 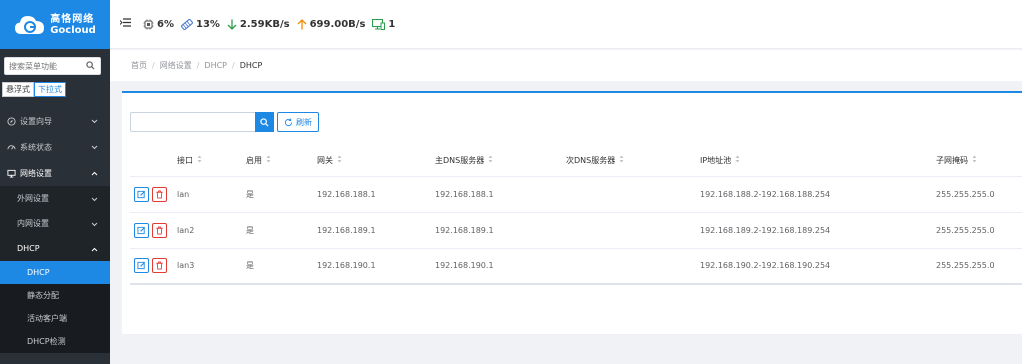 I want to click on cell-gateway: 192.168.190.1, so click(x=376, y=266).